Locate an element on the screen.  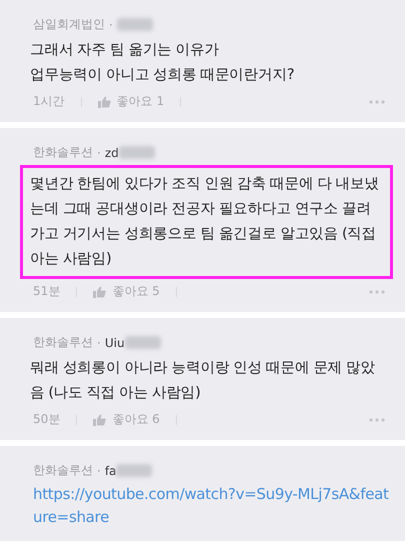
like-button: 좋아요 1 is located at coordinates (140, 101).